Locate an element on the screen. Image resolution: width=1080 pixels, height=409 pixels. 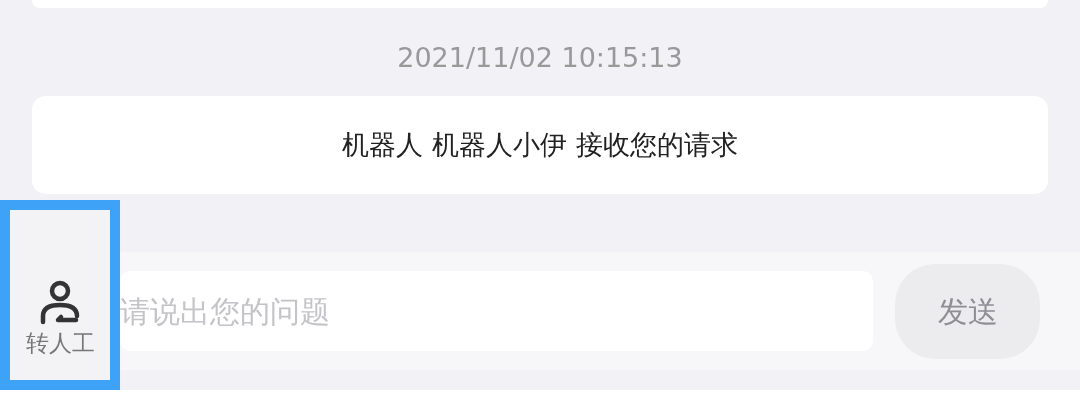
person-icon is located at coordinates (60, 302).